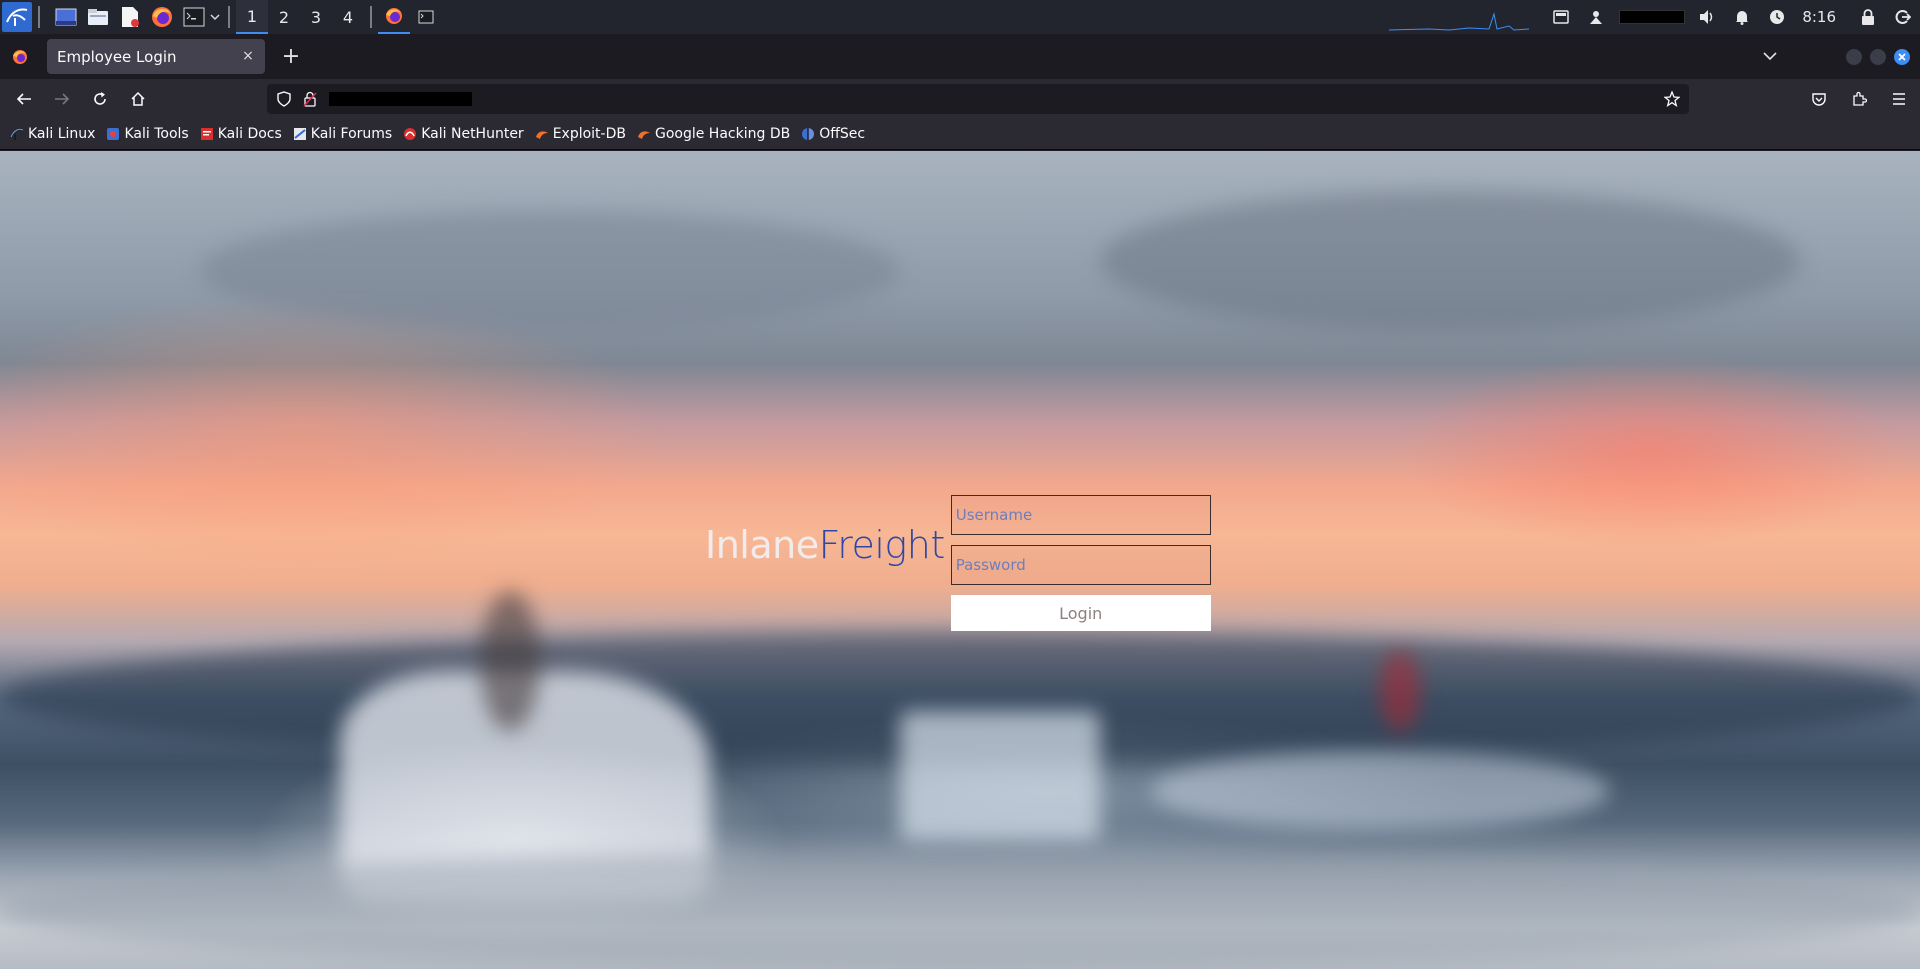 The height and width of the screenshot is (969, 1920). I want to click on desktop-icon, so click(66, 17).